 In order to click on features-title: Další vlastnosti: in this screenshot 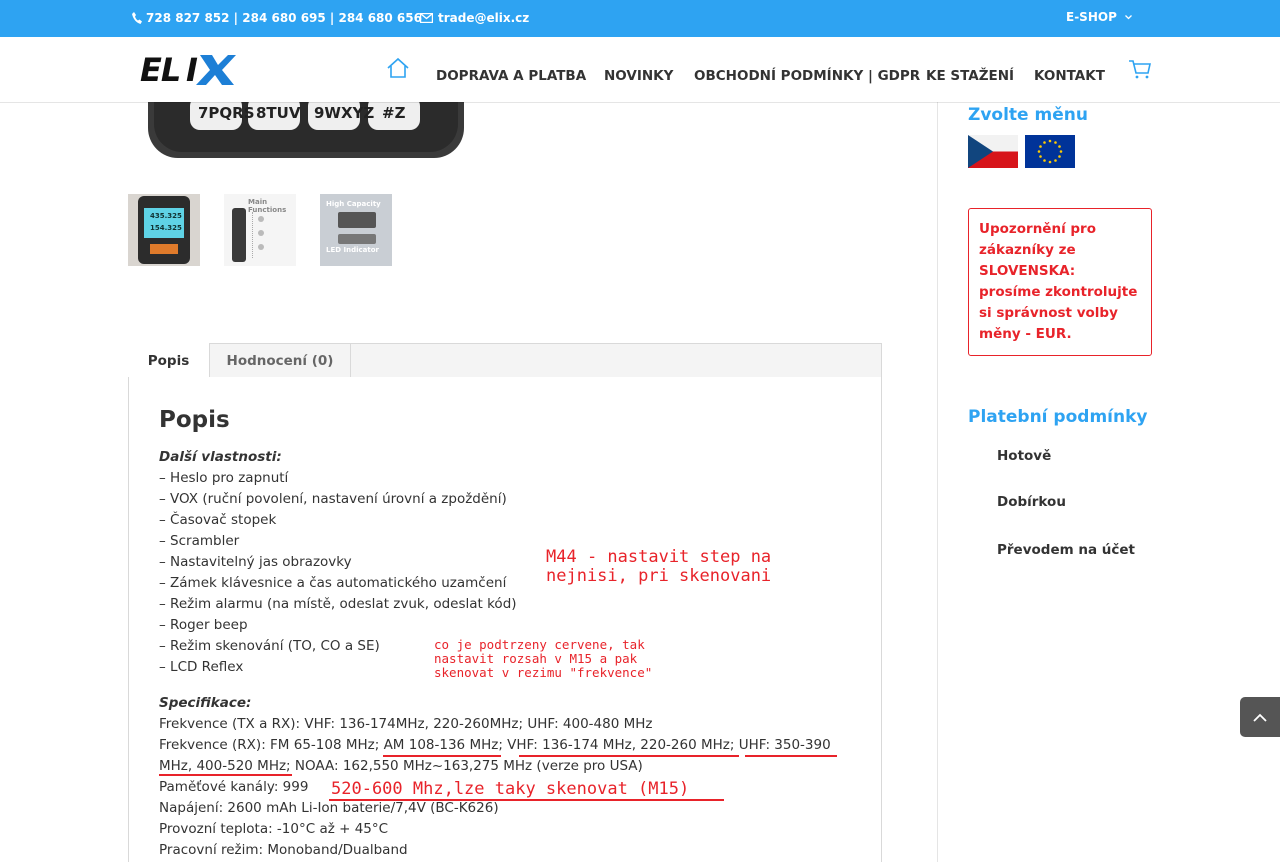, I will do `click(220, 457)`.